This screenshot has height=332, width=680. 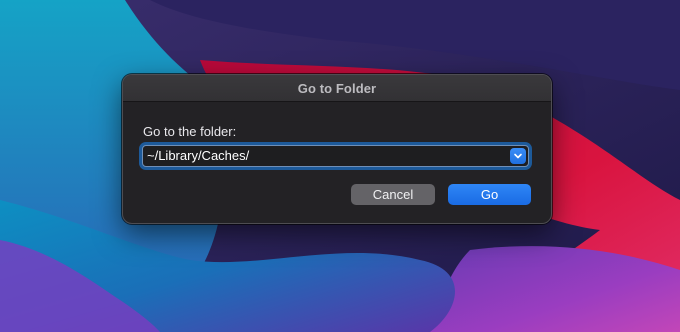 I want to click on chevron-down-icon, so click(x=518, y=156).